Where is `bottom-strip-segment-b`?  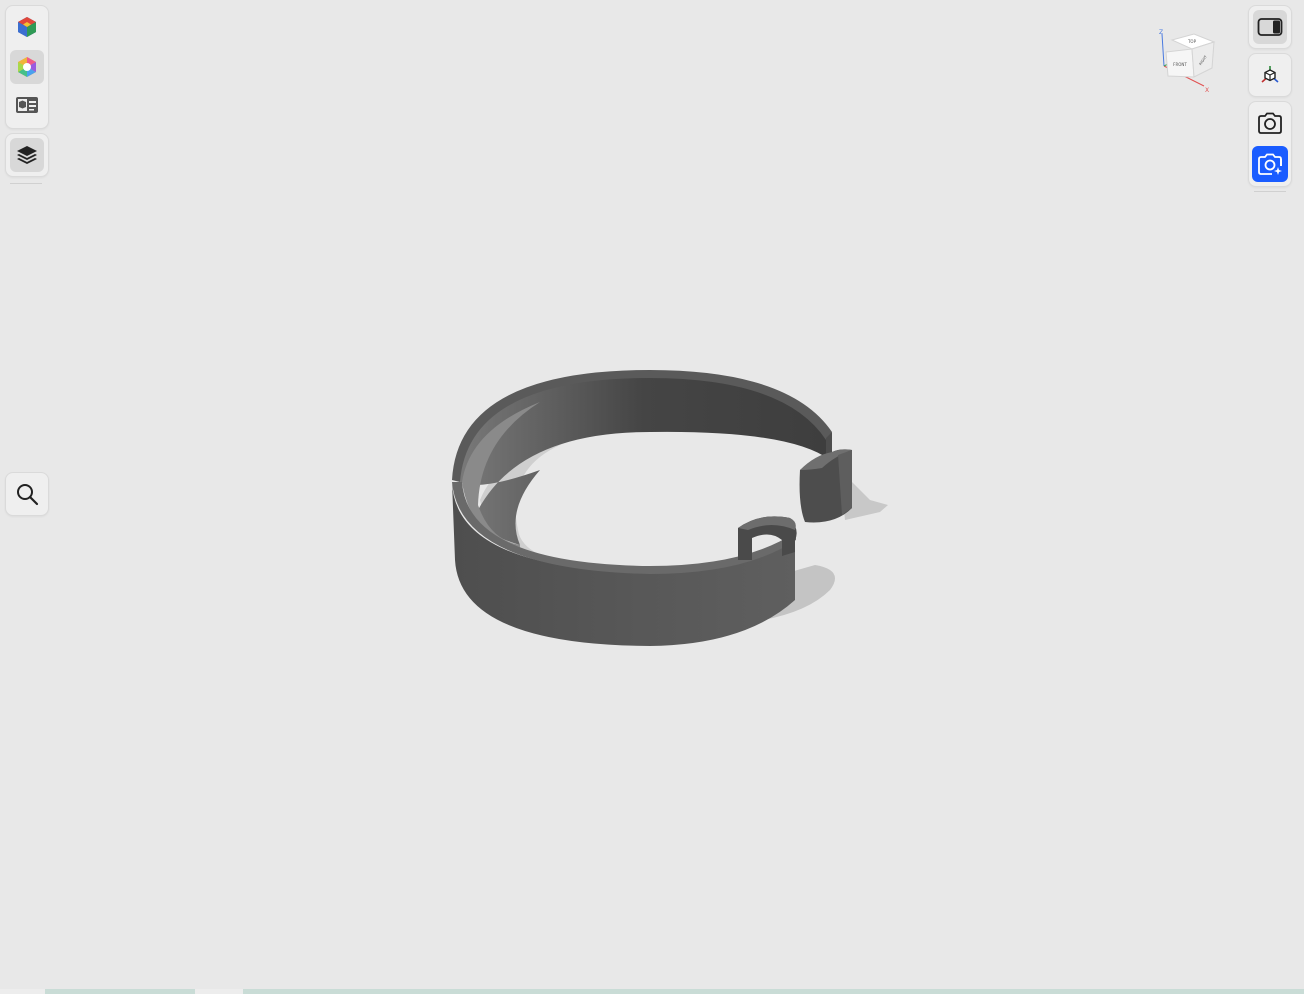 bottom-strip-segment-b is located at coordinates (219, 991).